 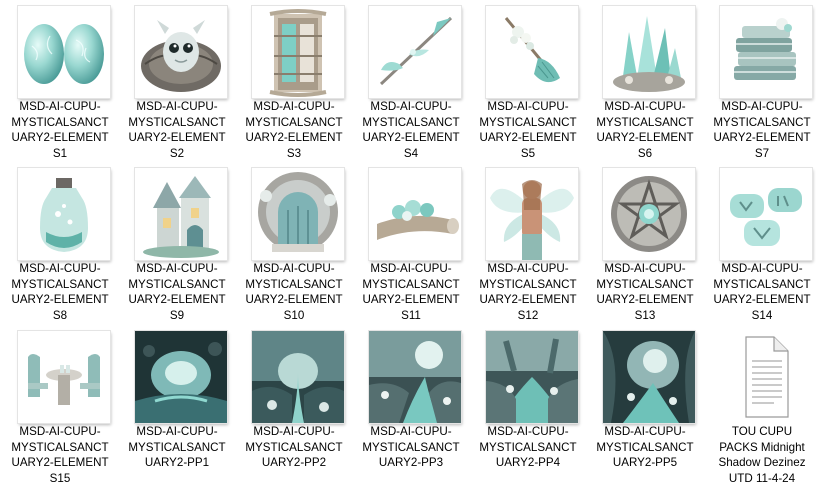 What do you see at coordinates (645, 447) in the screenshot?
I see `file-name: MSD-AI-CUPU- MYSTICALSANCT UARY2-PP5` at bounding box center [645, 447].